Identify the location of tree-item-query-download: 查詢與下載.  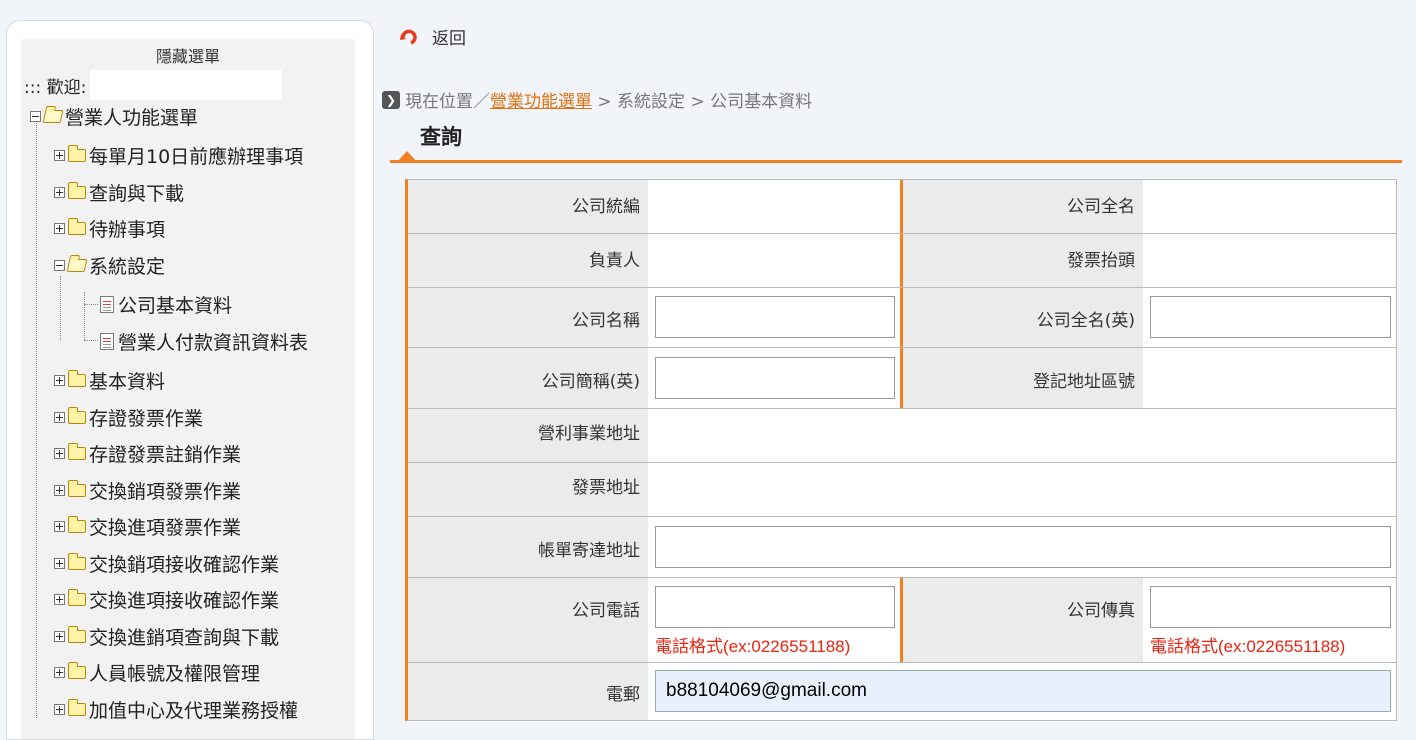
(119, 192).